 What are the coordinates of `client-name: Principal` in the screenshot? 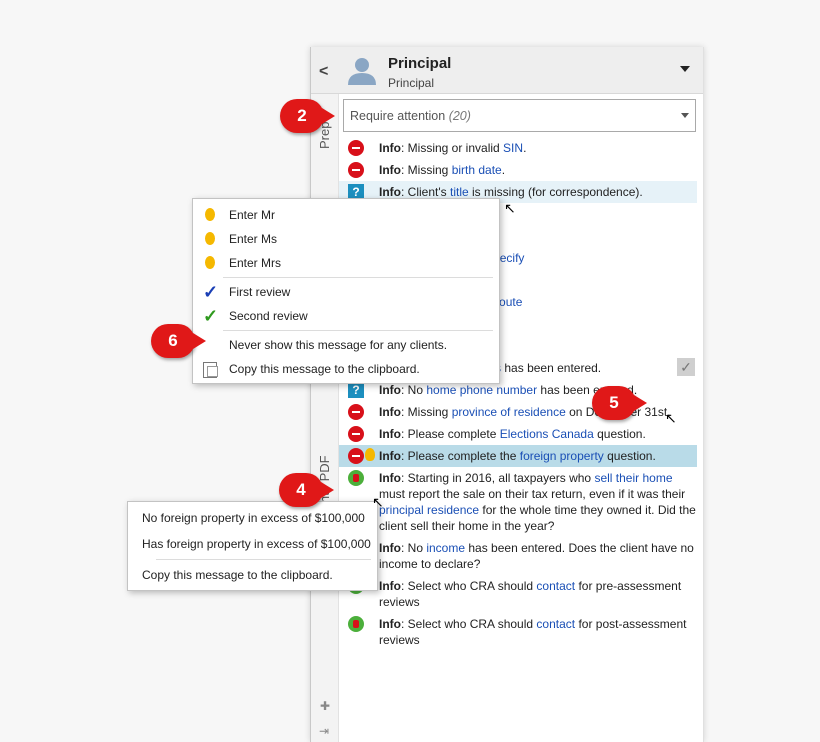 It's located at (420, 63).